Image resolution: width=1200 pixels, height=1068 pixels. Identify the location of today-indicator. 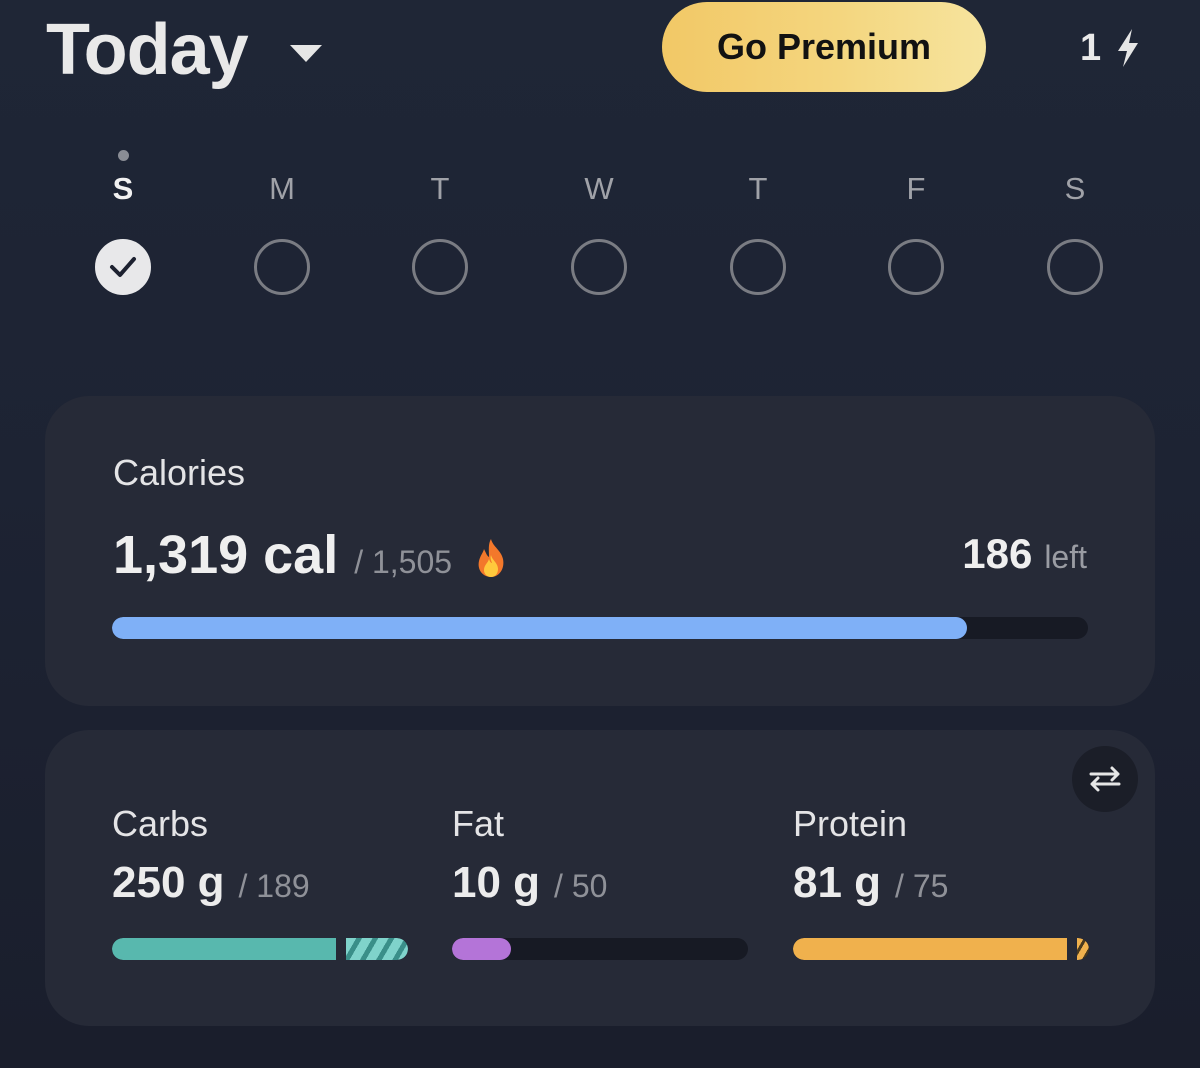
(123, 155).